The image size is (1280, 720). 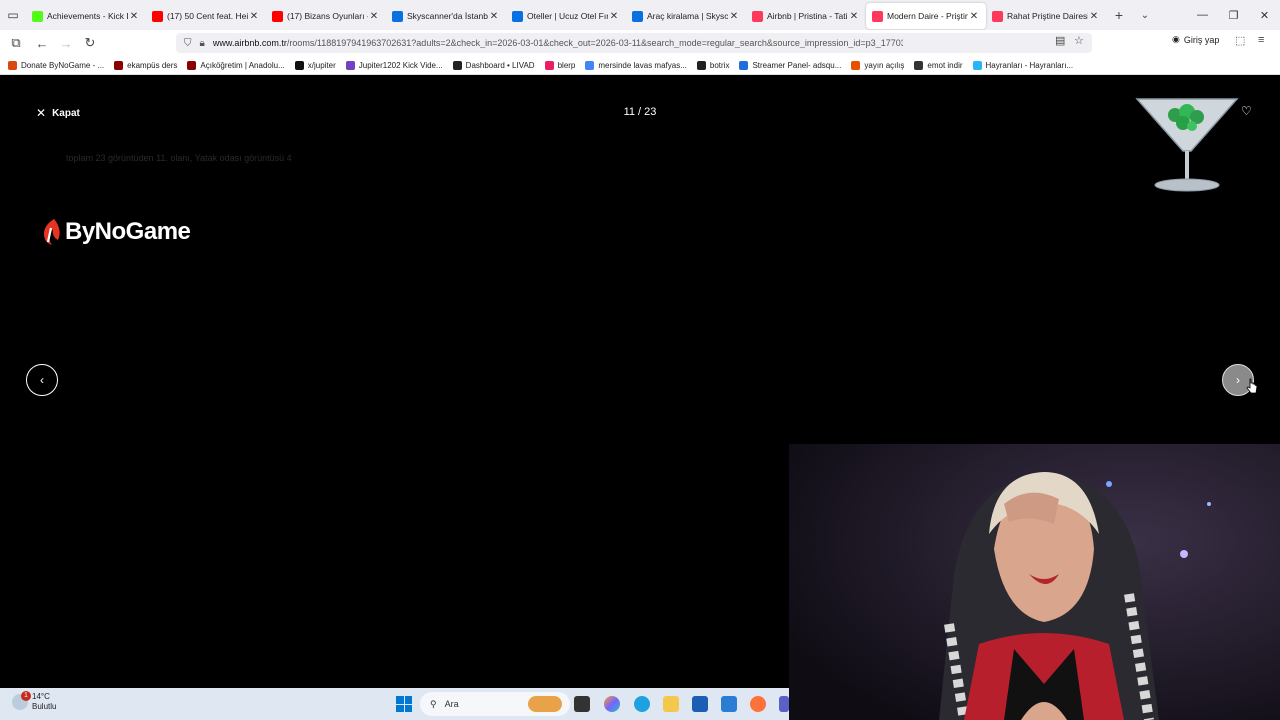 What do you see at coordinates (612, 704) in the screenshot?
I see `copilot-icon` at bounding box center [612, 704].